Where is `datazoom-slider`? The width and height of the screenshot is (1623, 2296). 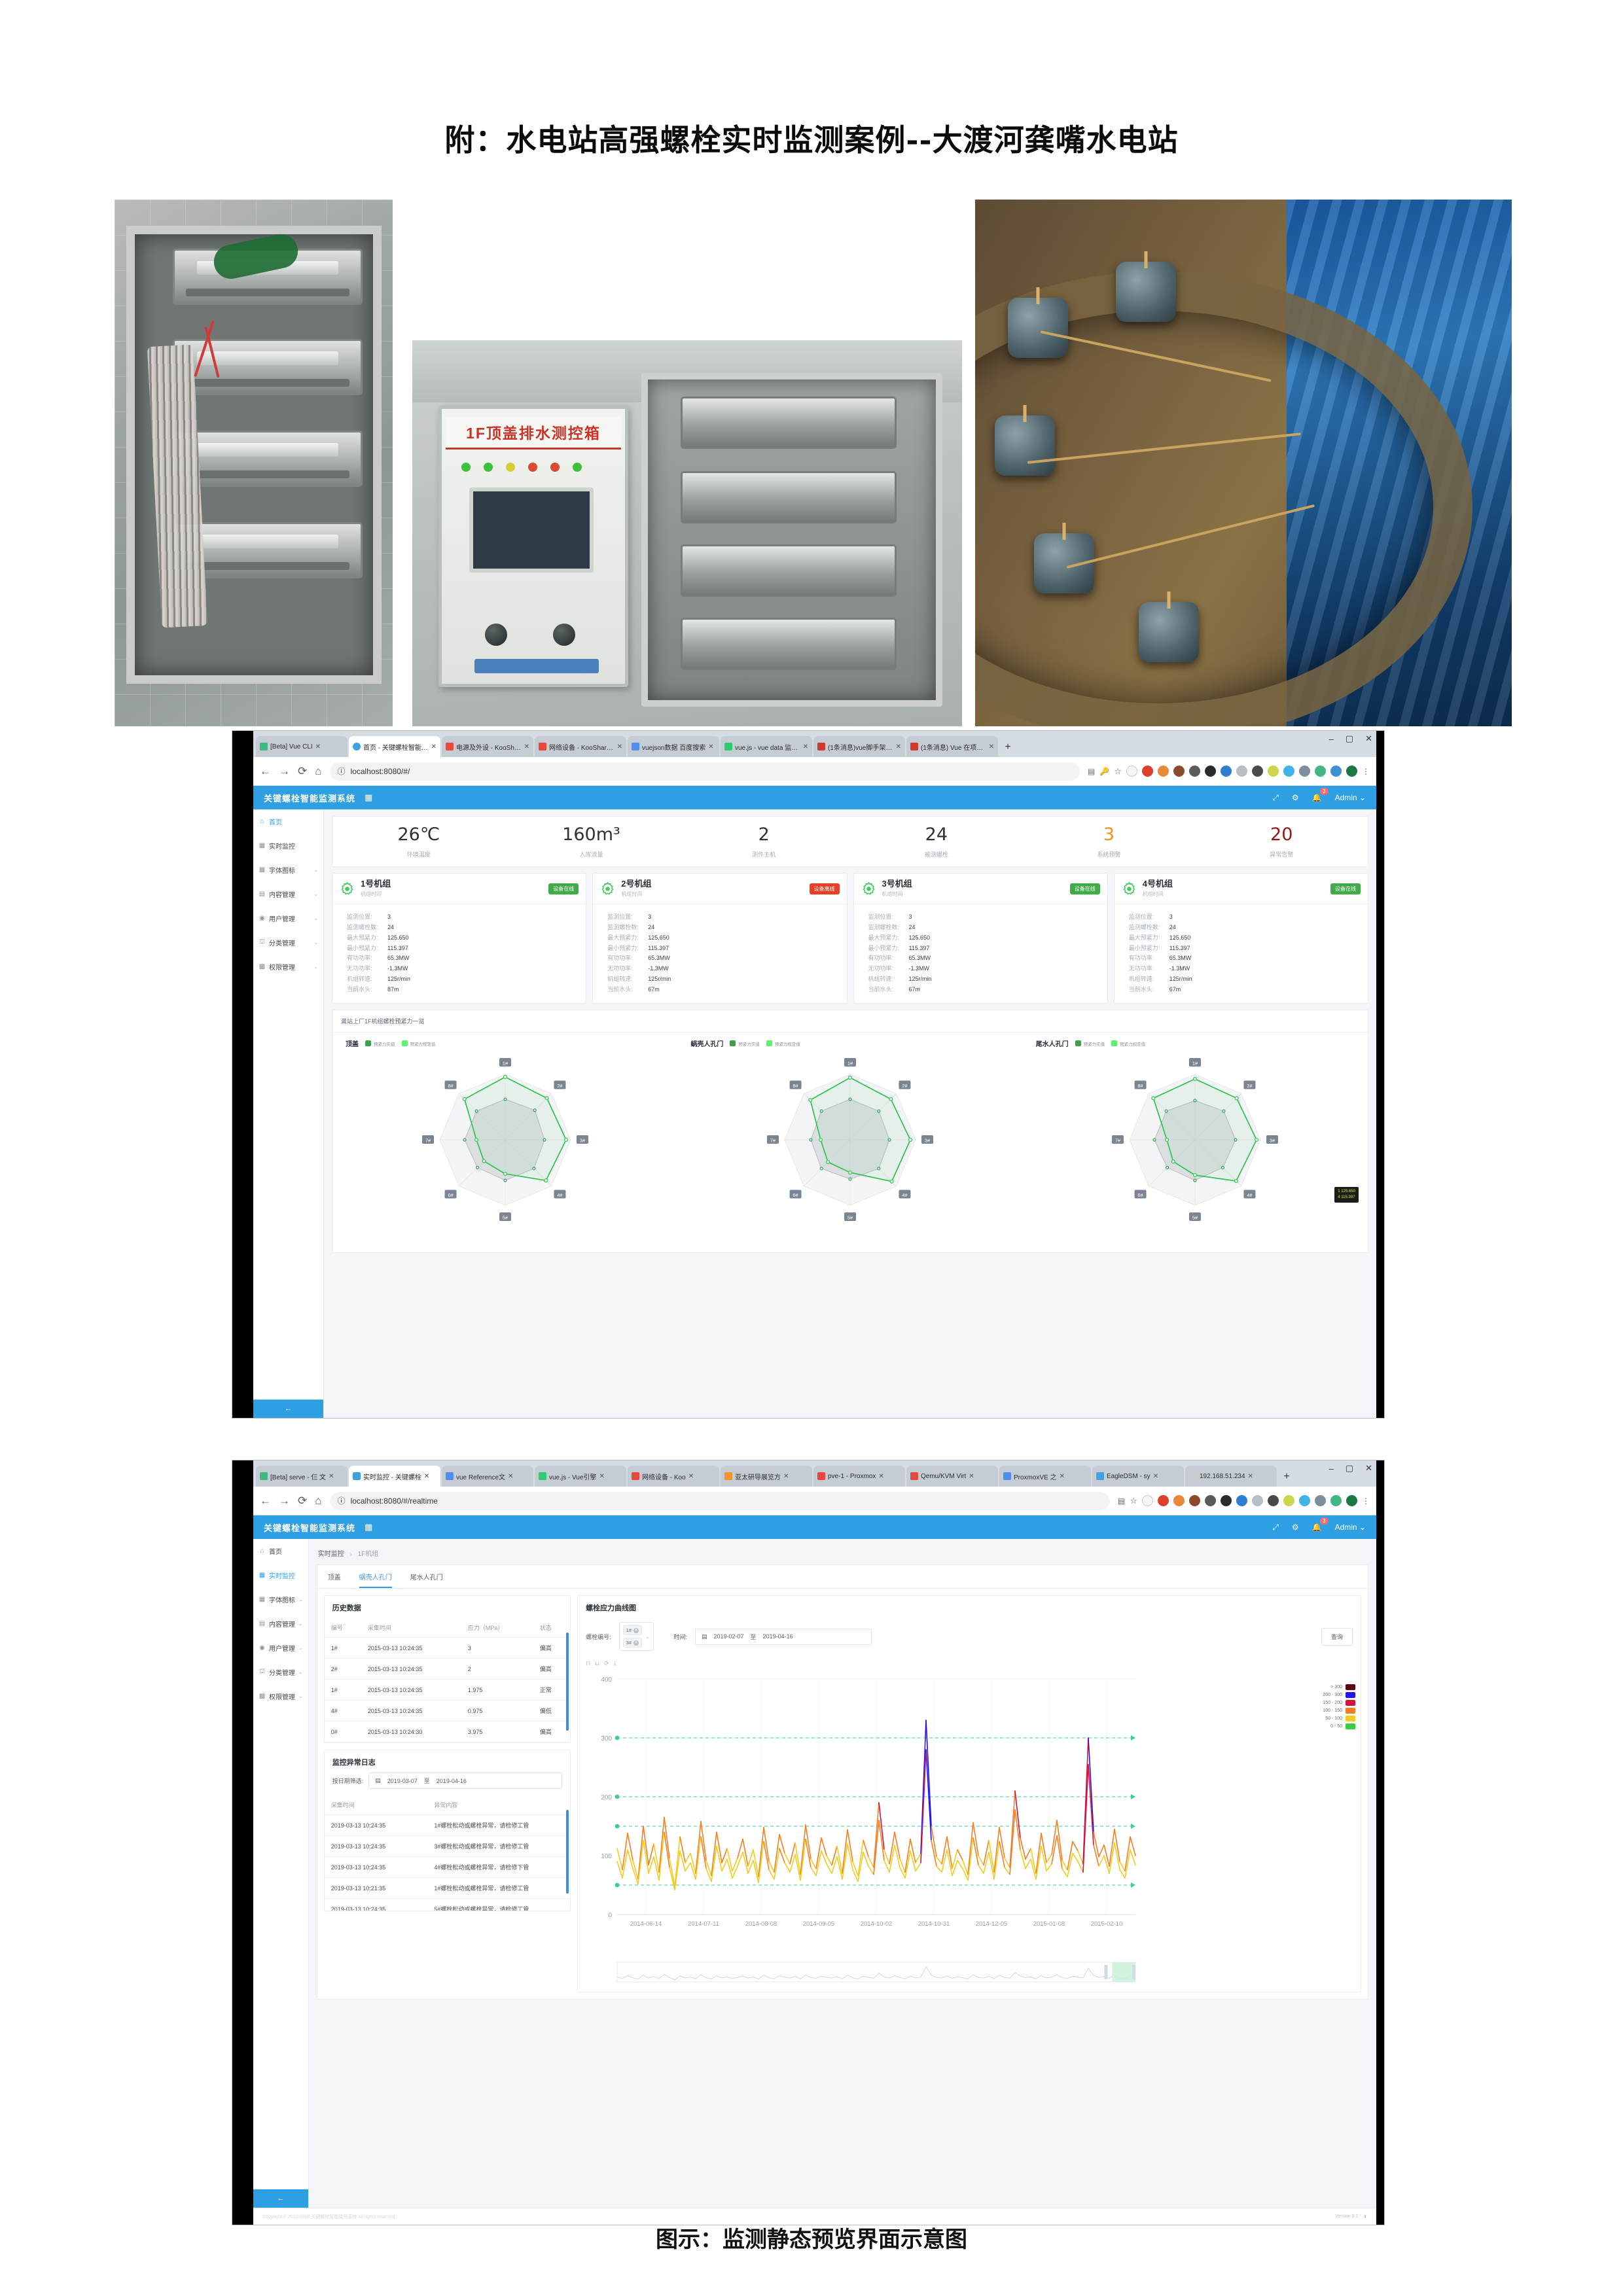
datazoom-slider is located at coordinates (885, 1972).